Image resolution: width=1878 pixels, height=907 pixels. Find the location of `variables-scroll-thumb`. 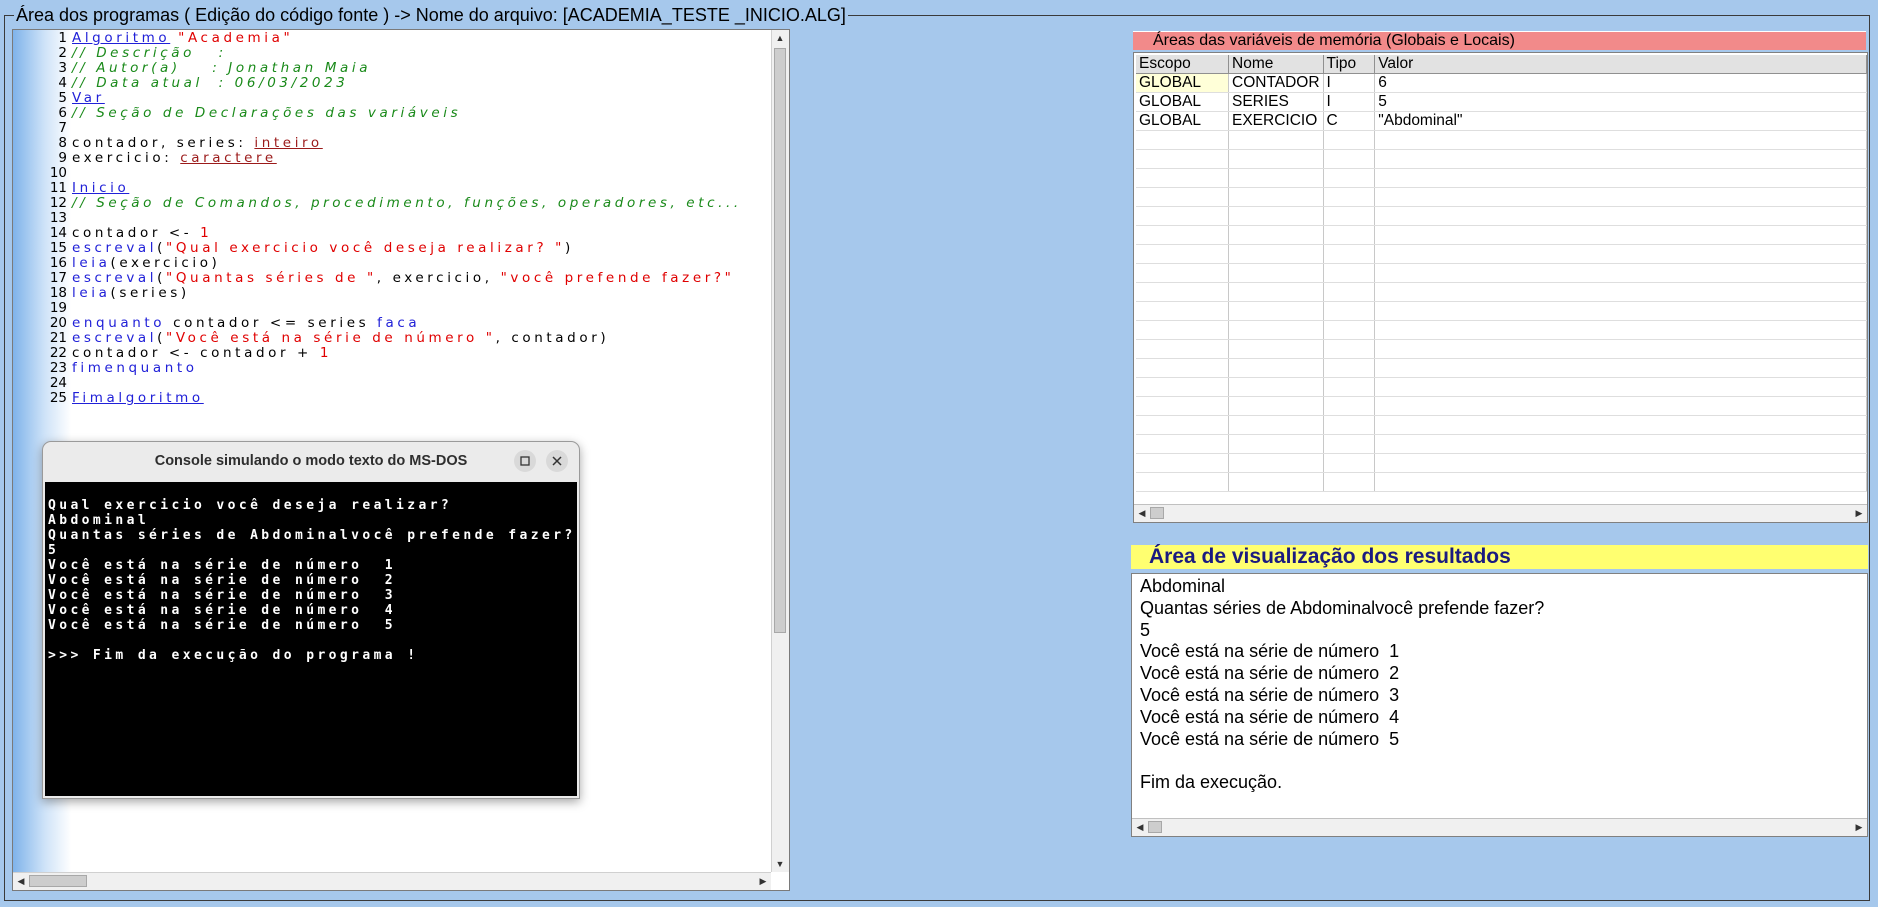

variables-scroll-thumb is located at coordinates (1157, 513).